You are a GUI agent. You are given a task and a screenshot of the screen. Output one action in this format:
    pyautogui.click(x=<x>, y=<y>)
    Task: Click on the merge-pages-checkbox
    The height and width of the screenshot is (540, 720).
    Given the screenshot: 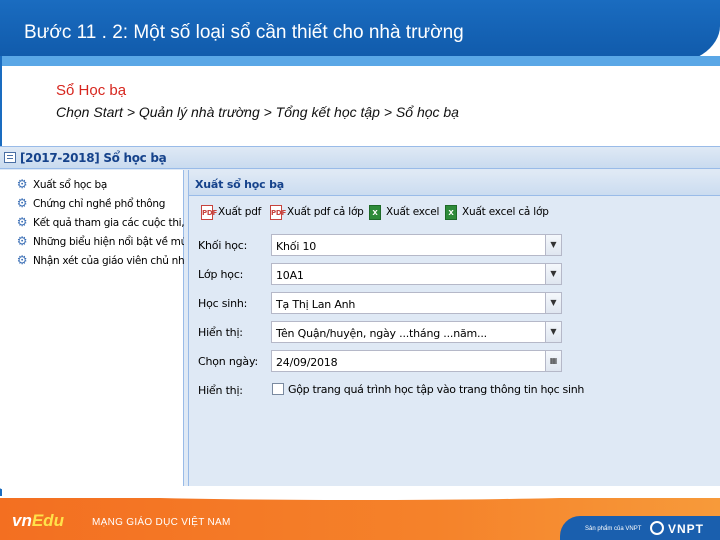 What is the action you would take?
    pyautogui.click(x=278, y=389)
    